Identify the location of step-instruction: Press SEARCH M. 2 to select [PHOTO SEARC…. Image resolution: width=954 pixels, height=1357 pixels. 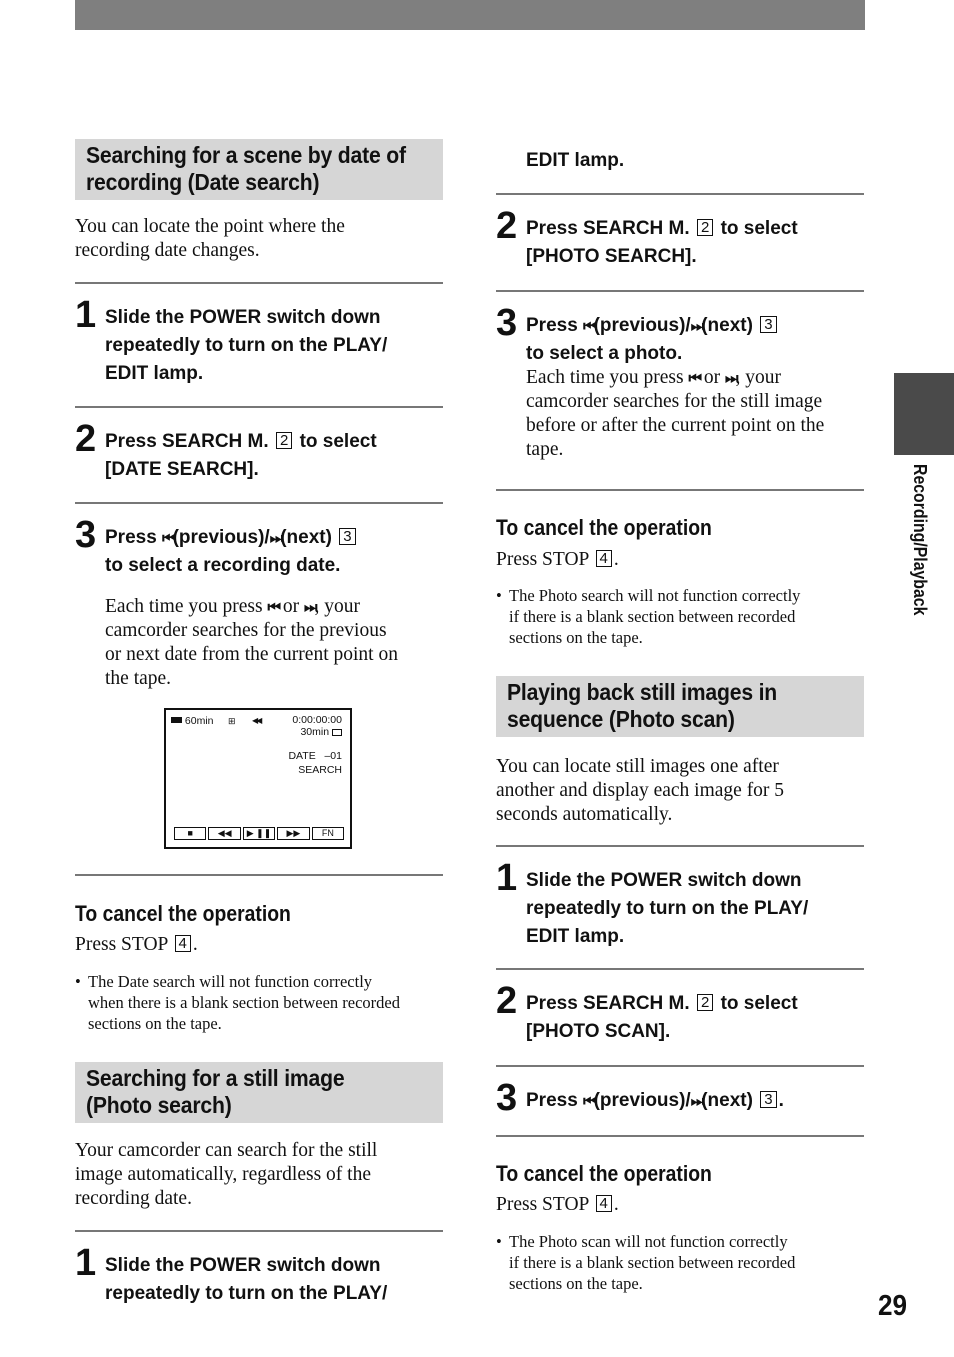
(662, 243).